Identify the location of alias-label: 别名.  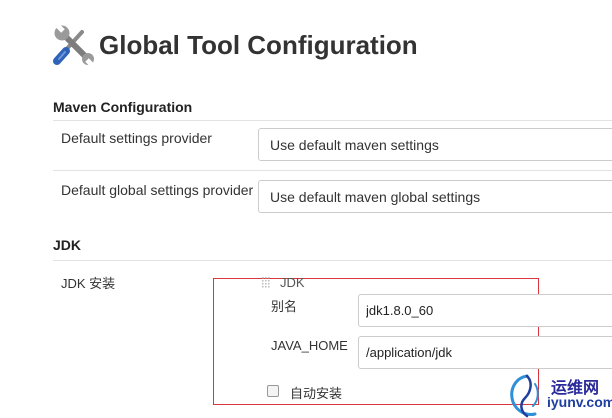
(284, 306).